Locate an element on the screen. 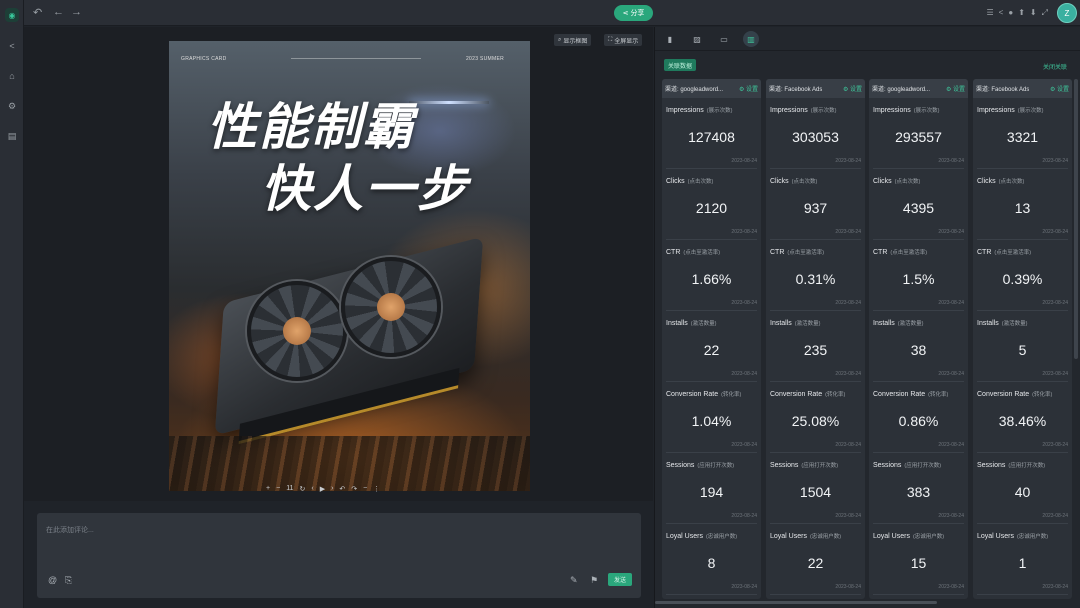  refresh-icon: ↻ is located at coordinates (302, 489).